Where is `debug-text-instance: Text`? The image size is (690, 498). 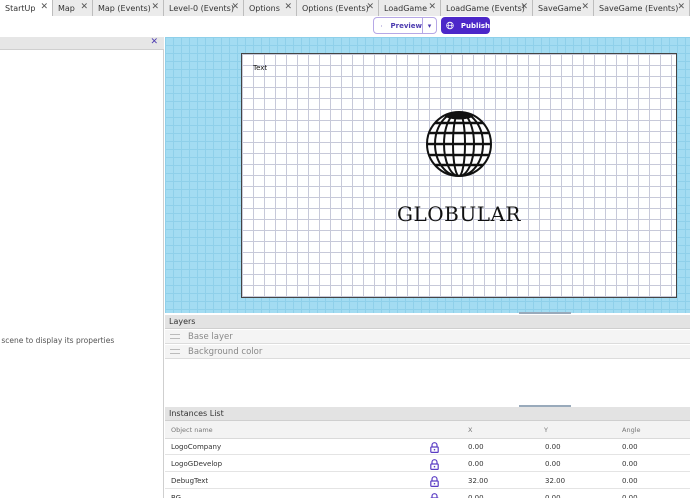
debug-text-instance: Text is located at coordinates (260, 68).